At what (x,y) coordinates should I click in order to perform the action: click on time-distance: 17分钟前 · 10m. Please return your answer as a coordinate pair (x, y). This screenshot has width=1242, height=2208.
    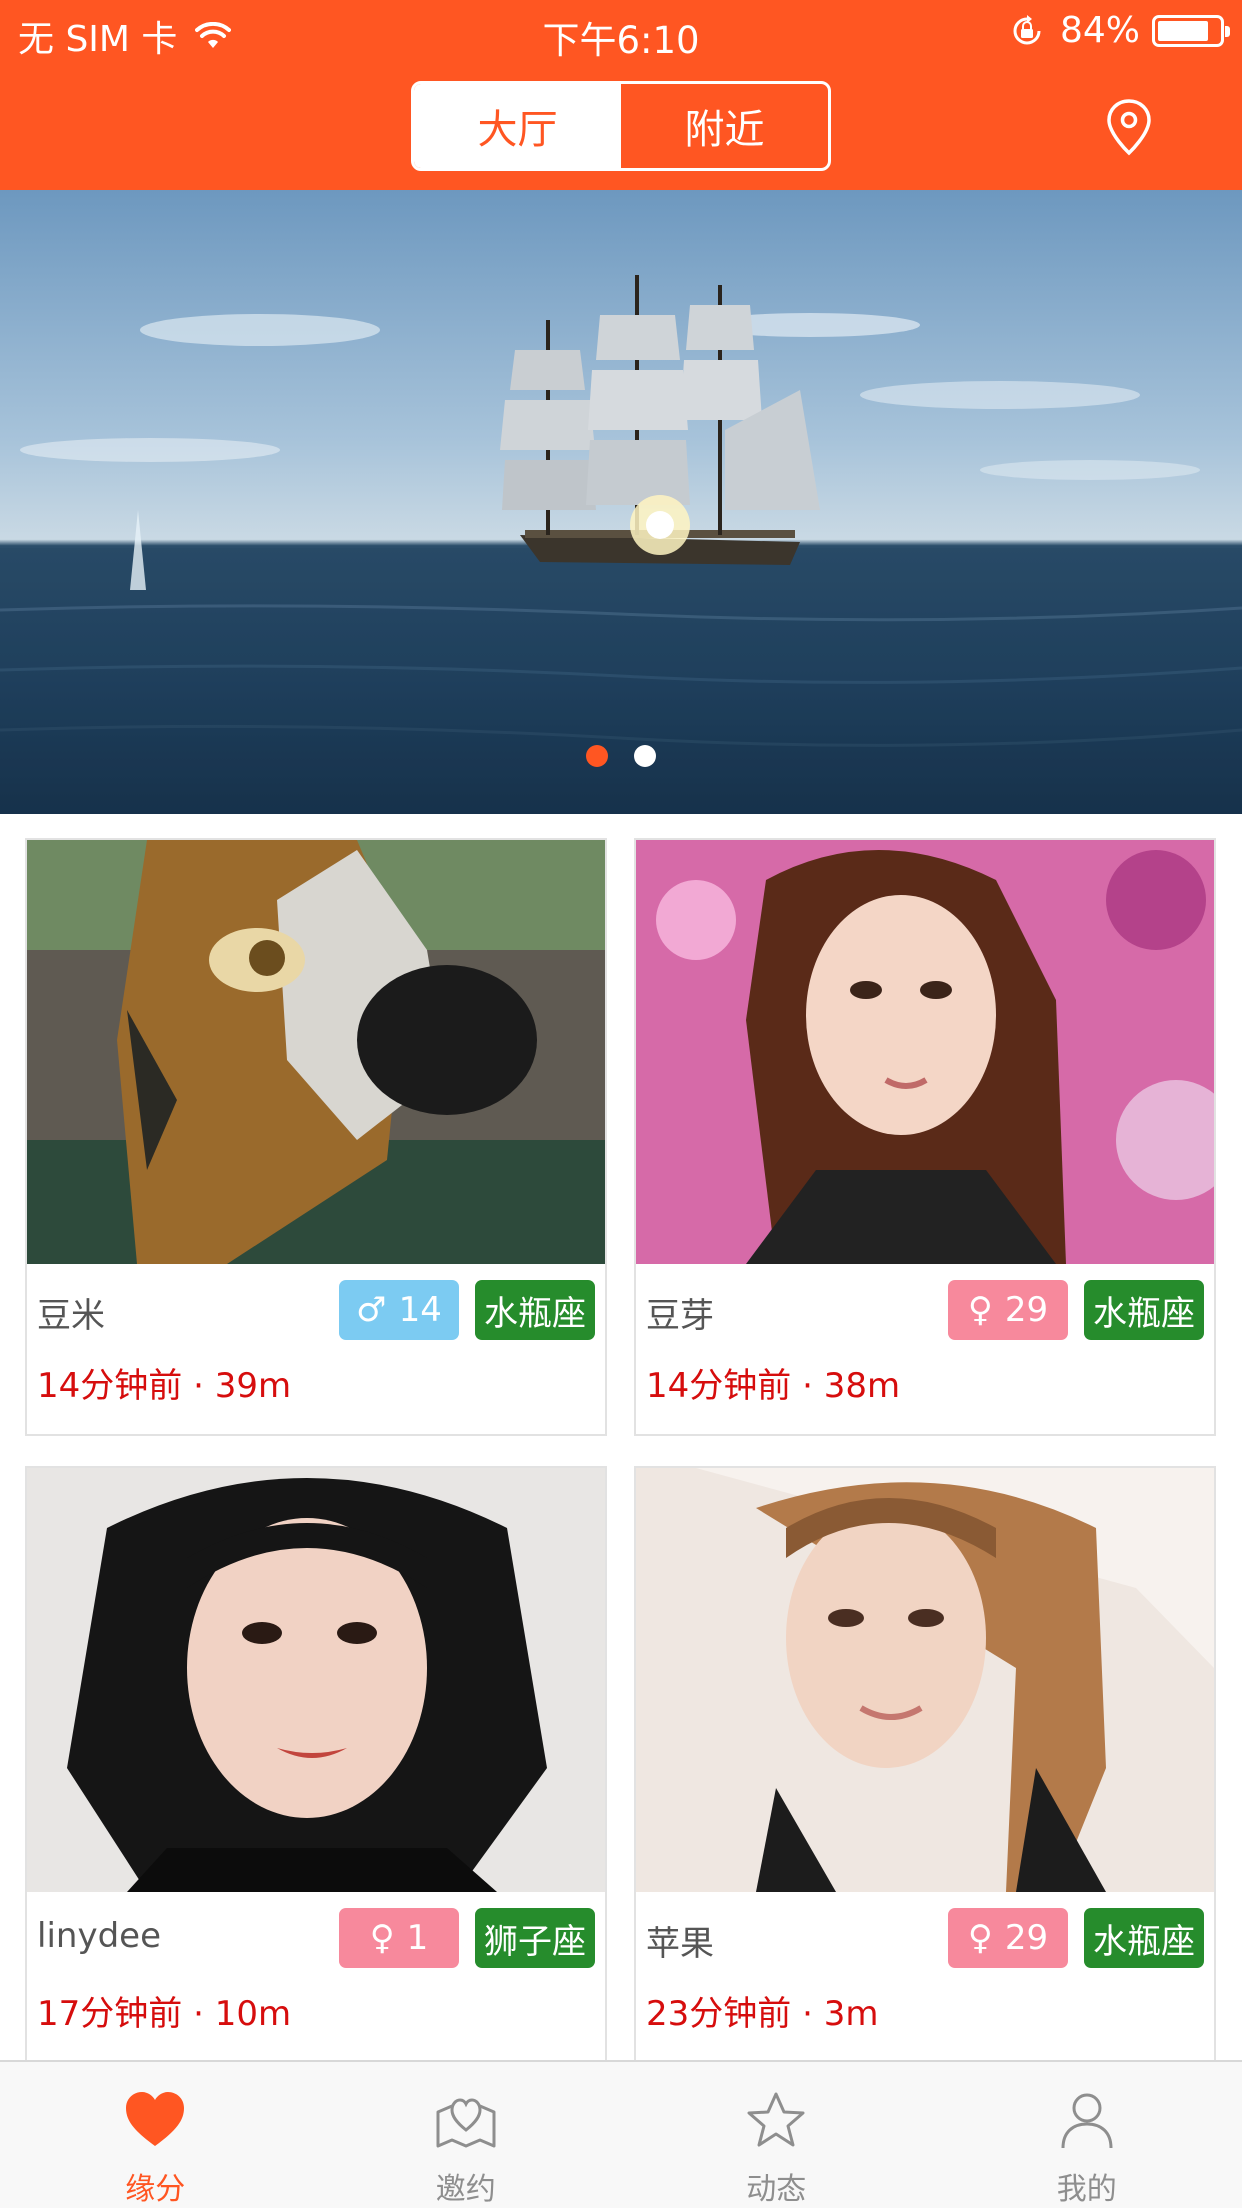
    Looking at the image, I should click on (164, 2010).